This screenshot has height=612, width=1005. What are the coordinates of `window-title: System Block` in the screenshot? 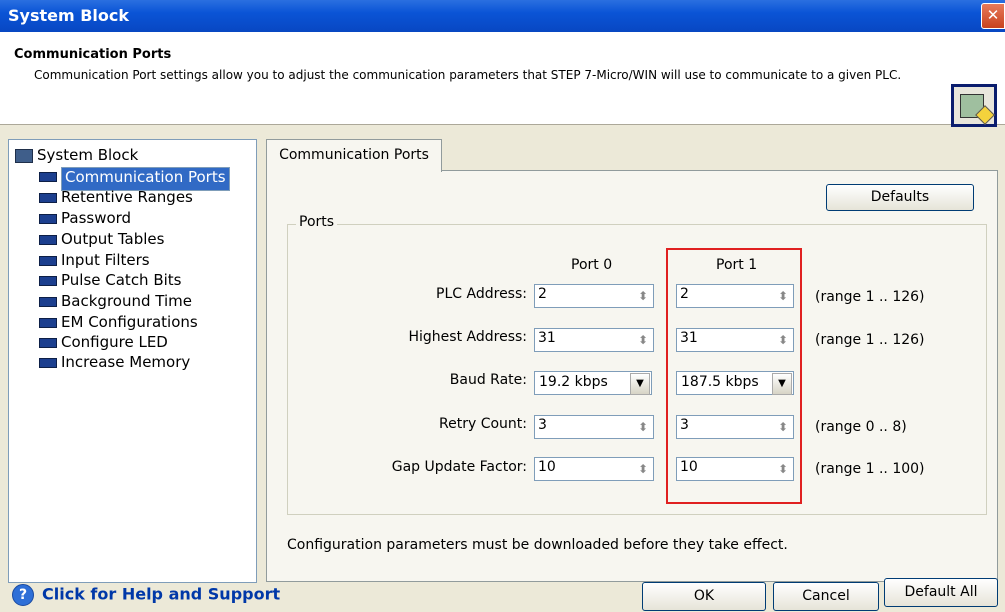 It's located at (69, 15).